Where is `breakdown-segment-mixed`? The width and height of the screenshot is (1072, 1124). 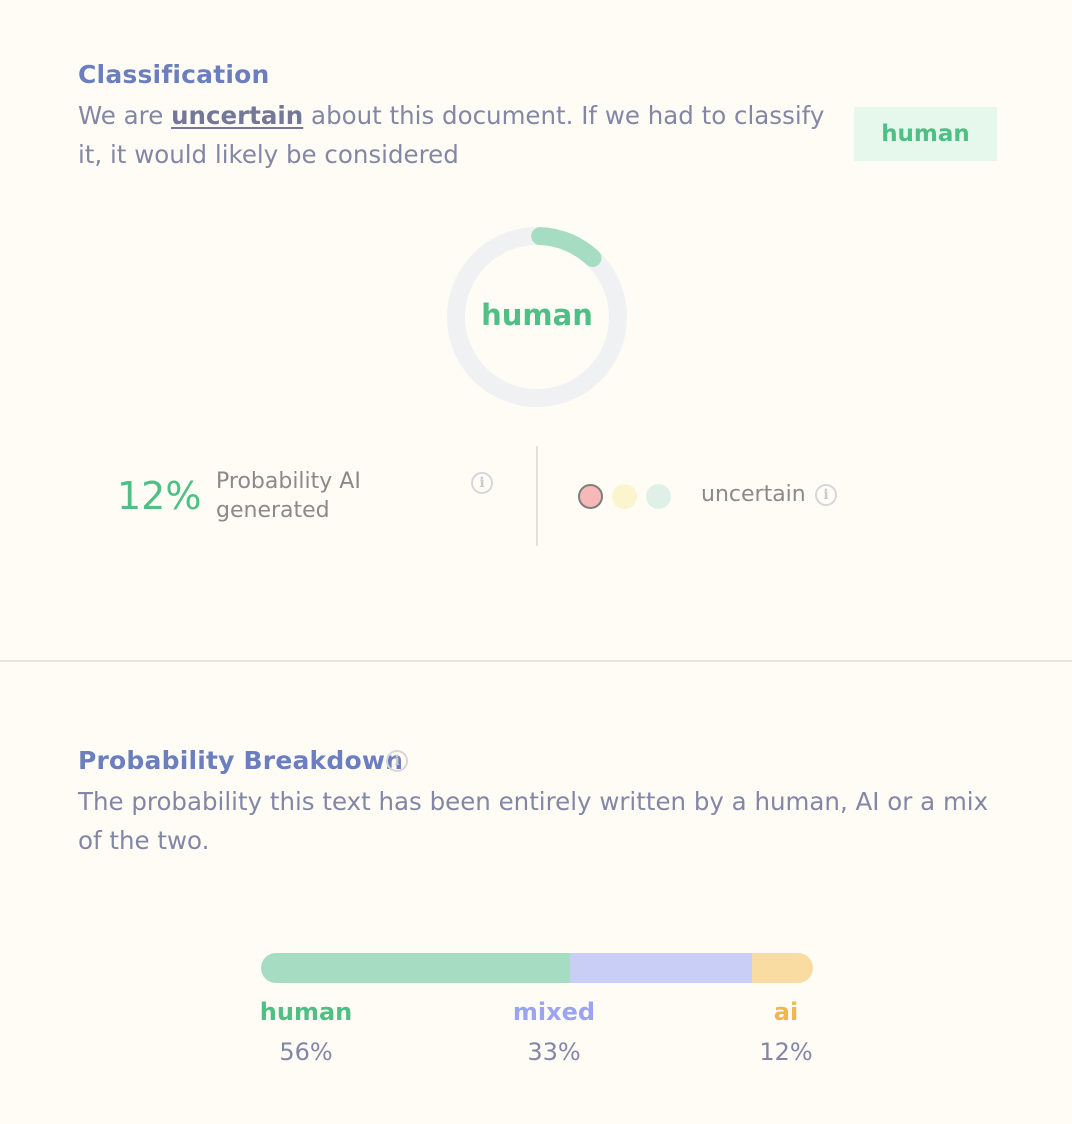
breakdown-segment-mixed is located at coordinates (661, 968).